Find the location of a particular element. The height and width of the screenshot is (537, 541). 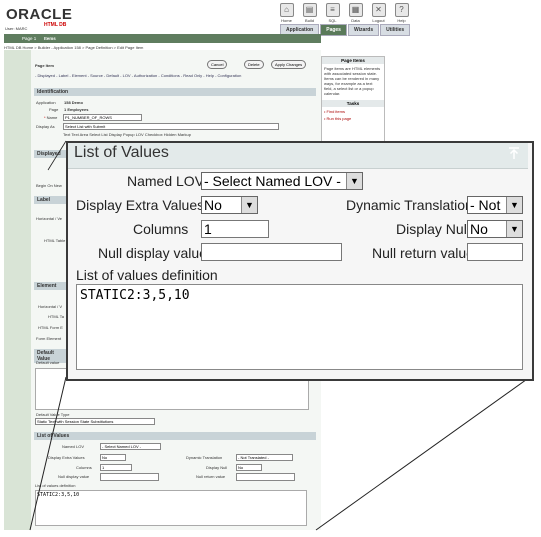

columns-label: Columns is located at coordinates (161, 229).